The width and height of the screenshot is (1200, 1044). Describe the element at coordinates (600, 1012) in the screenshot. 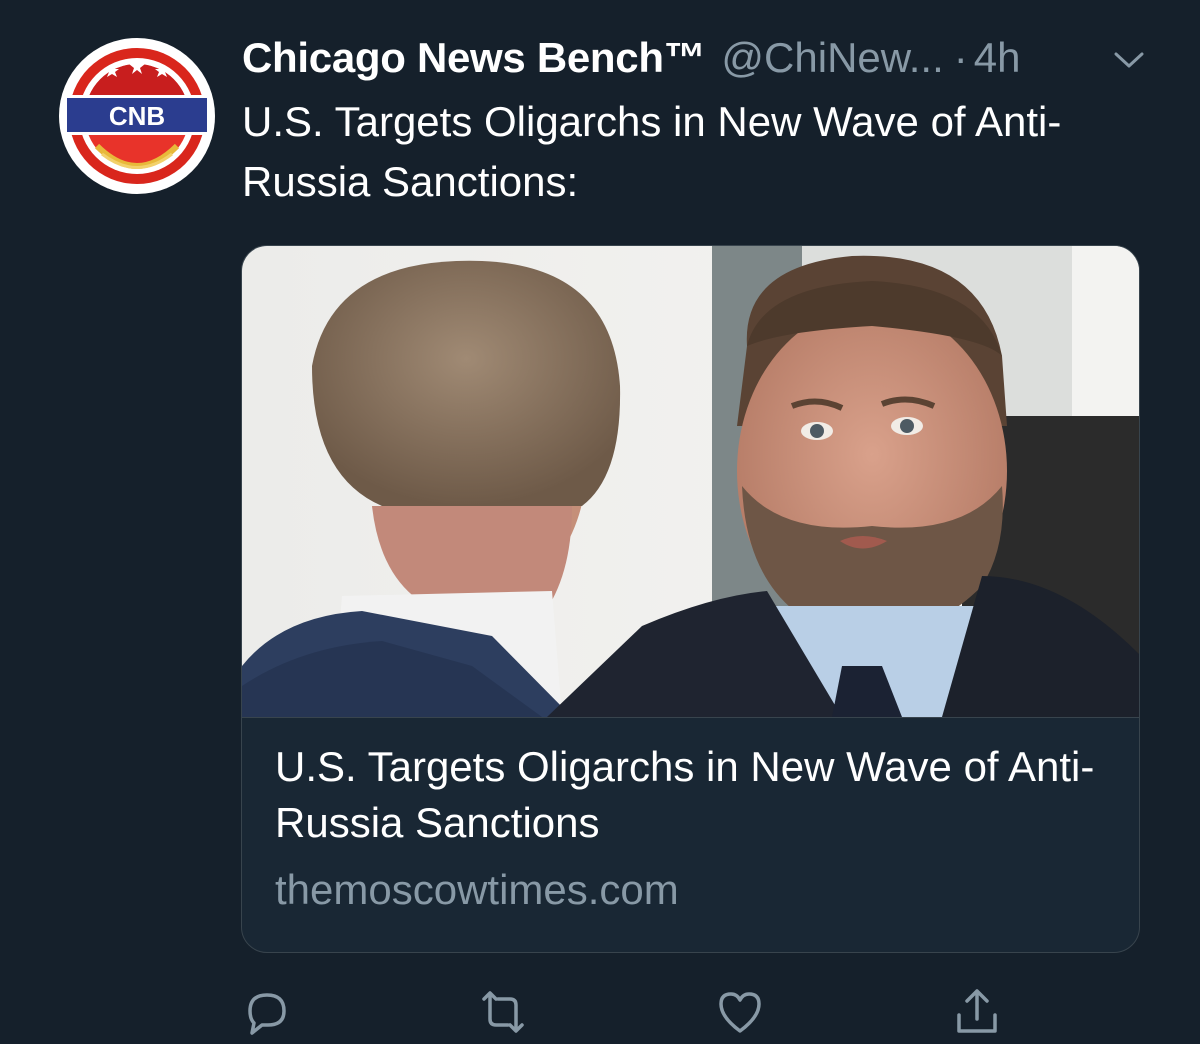

I see `tweet-actions` at that location.